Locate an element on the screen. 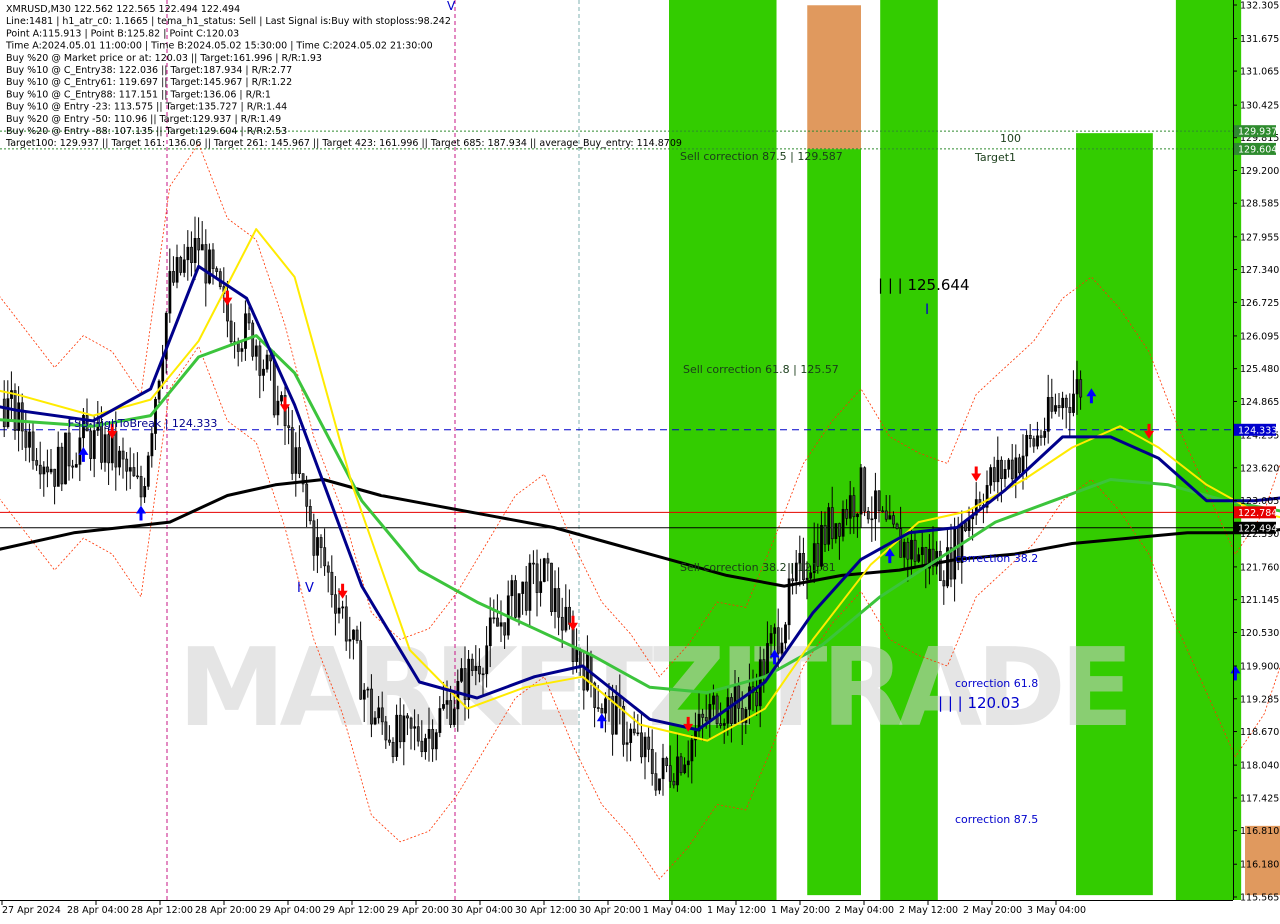  x-tick-label: 2 May 04:00 is located at coordinates (864, 910).